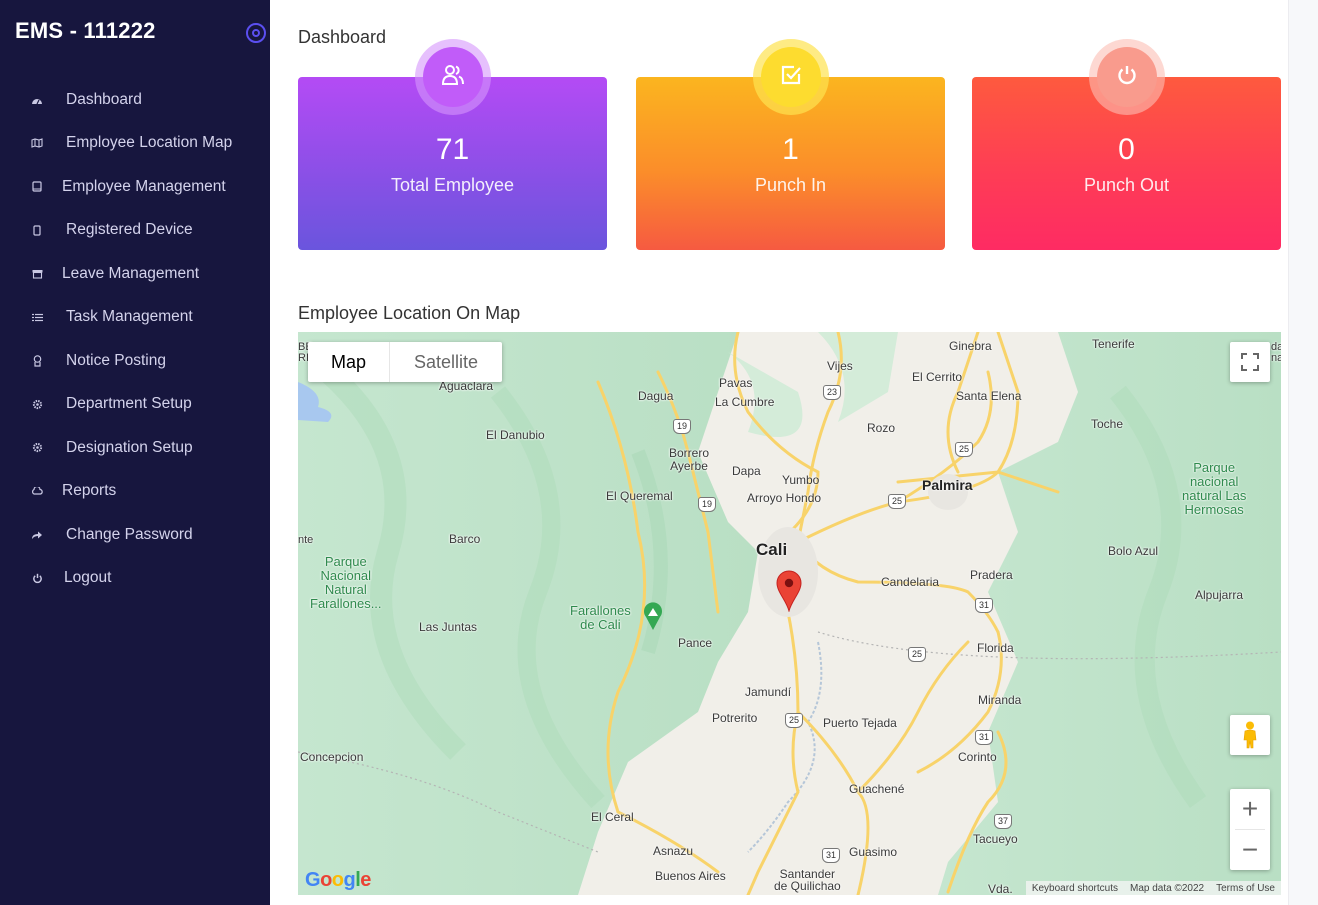  Describe the element at coordinates (446, 362) in the screenshot. I see `map-type-satellite-button: Satellite` at that location.